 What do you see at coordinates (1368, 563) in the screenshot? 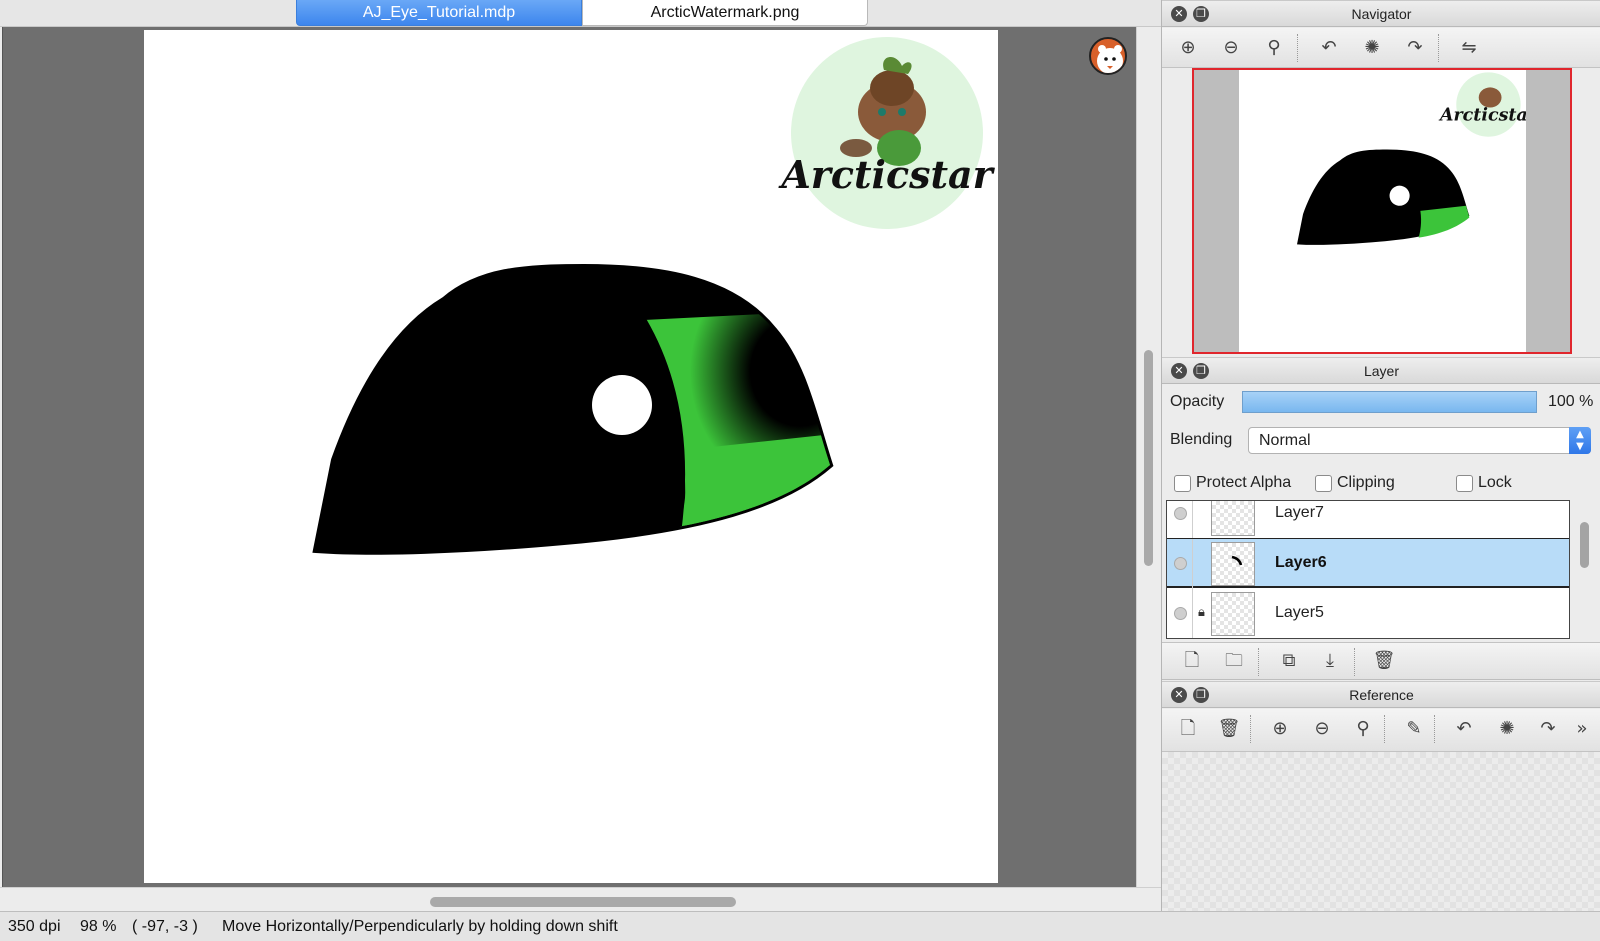
I see `layer-row-layer6: Layer6` at bounding box center [1368, 563].